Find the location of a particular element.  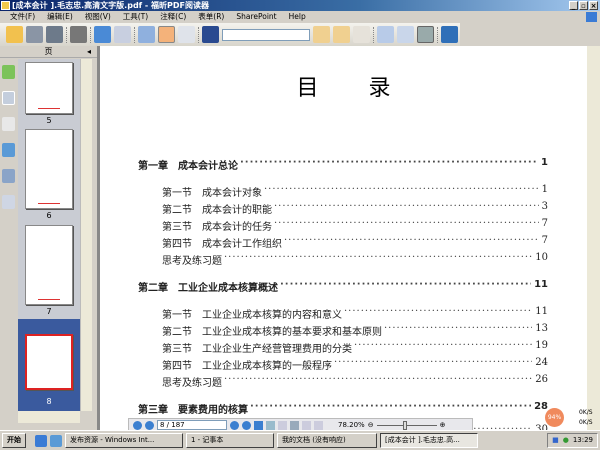

menu-comments: 注释(C) is located at coordinates (173, 17).